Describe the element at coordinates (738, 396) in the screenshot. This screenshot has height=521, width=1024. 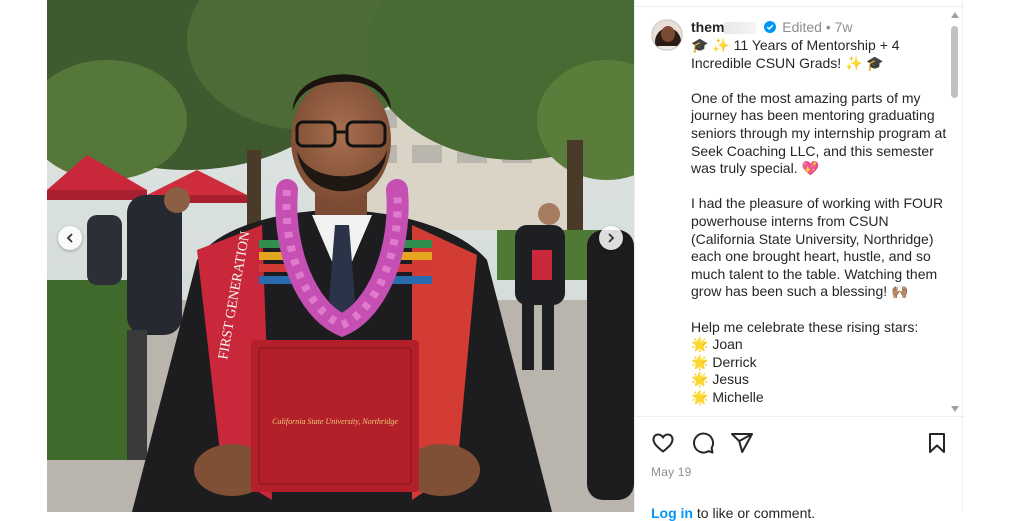
I see `star-name: Michelle` at that location.